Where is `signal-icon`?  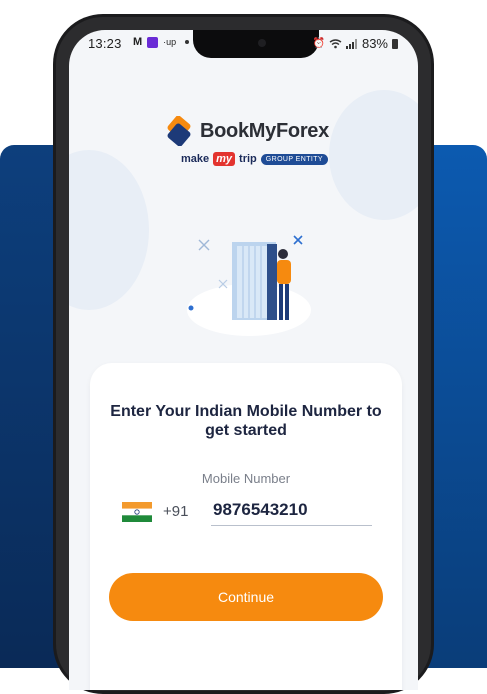 signal-icon is located at coordinates (351, 43).